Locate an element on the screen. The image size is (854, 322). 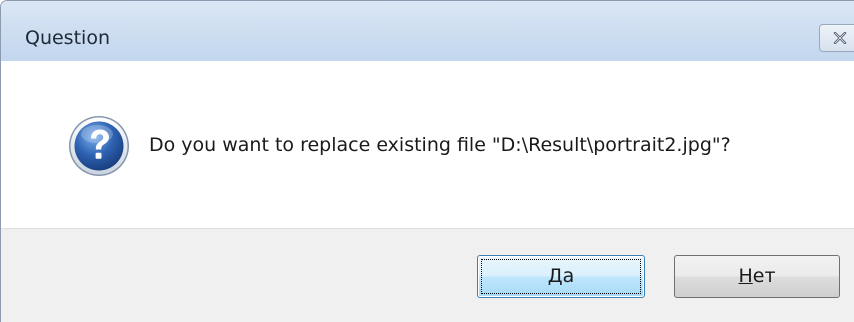
window-title: Question is located at coordinates (67, 38).